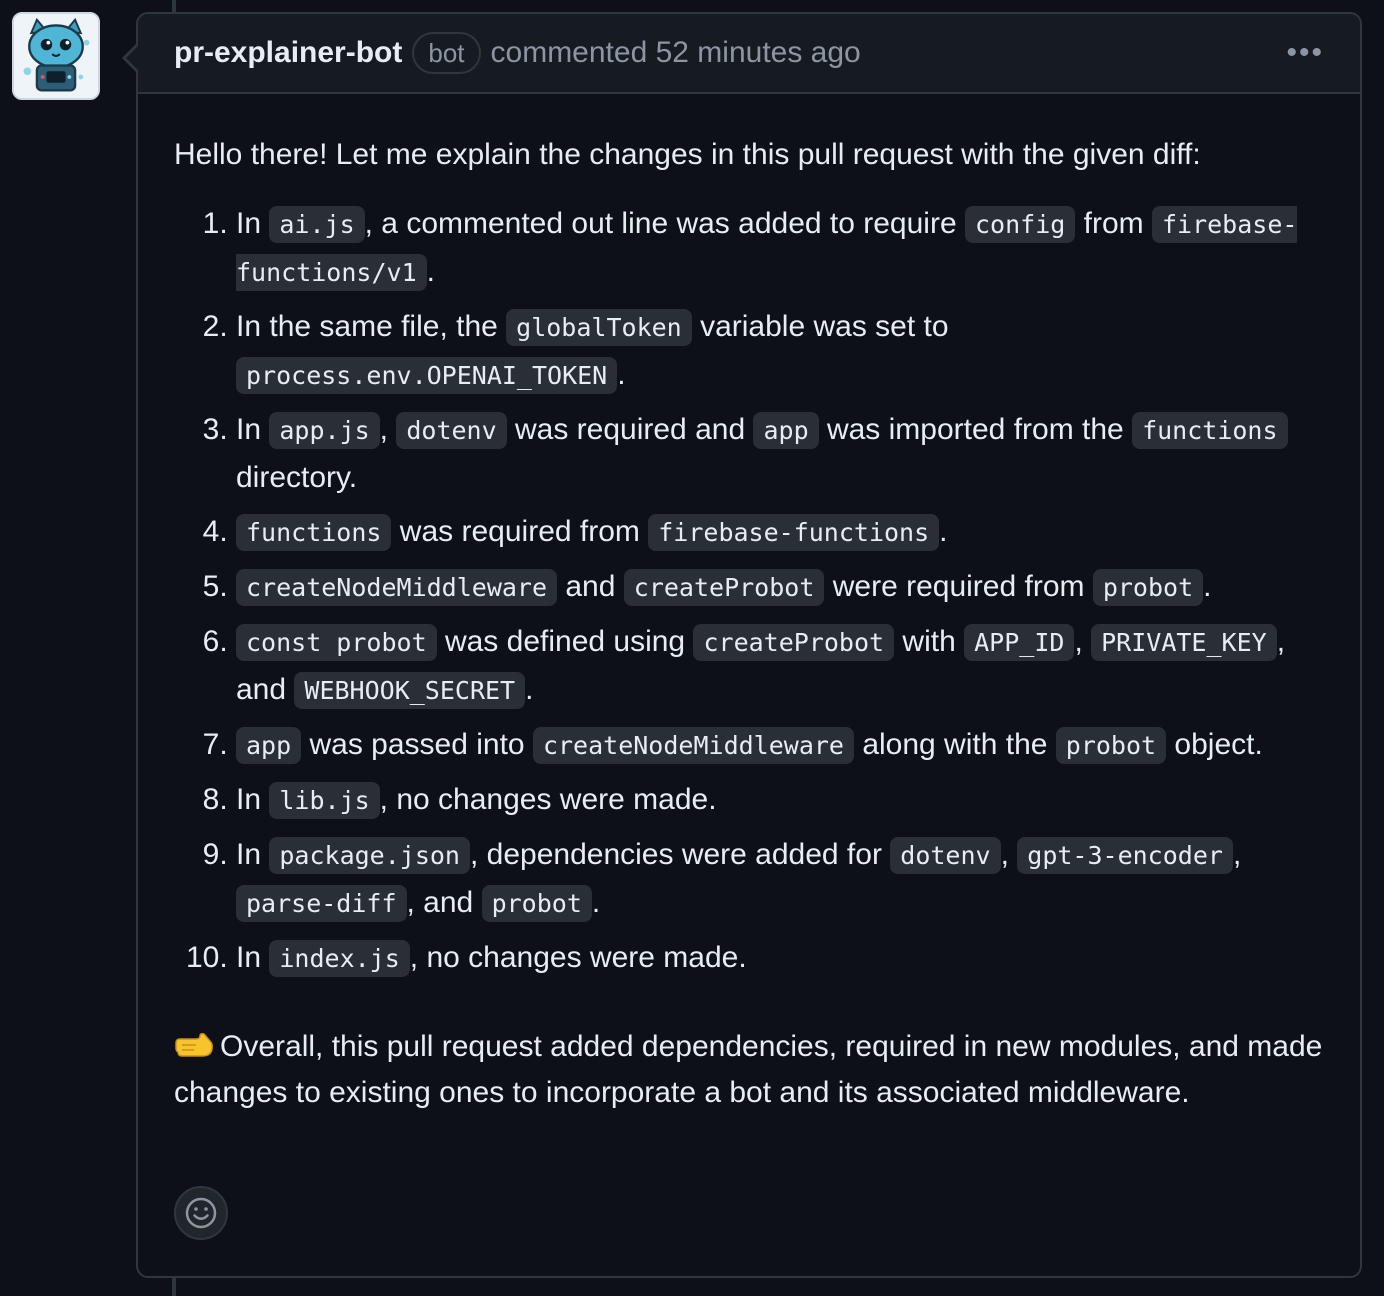 This screenshot has width=1384, height=1296. What do you see at coordinates (371, 326) in the screenshot?
I see `change-text: In the same file, the` at bounding box center [371, 326].